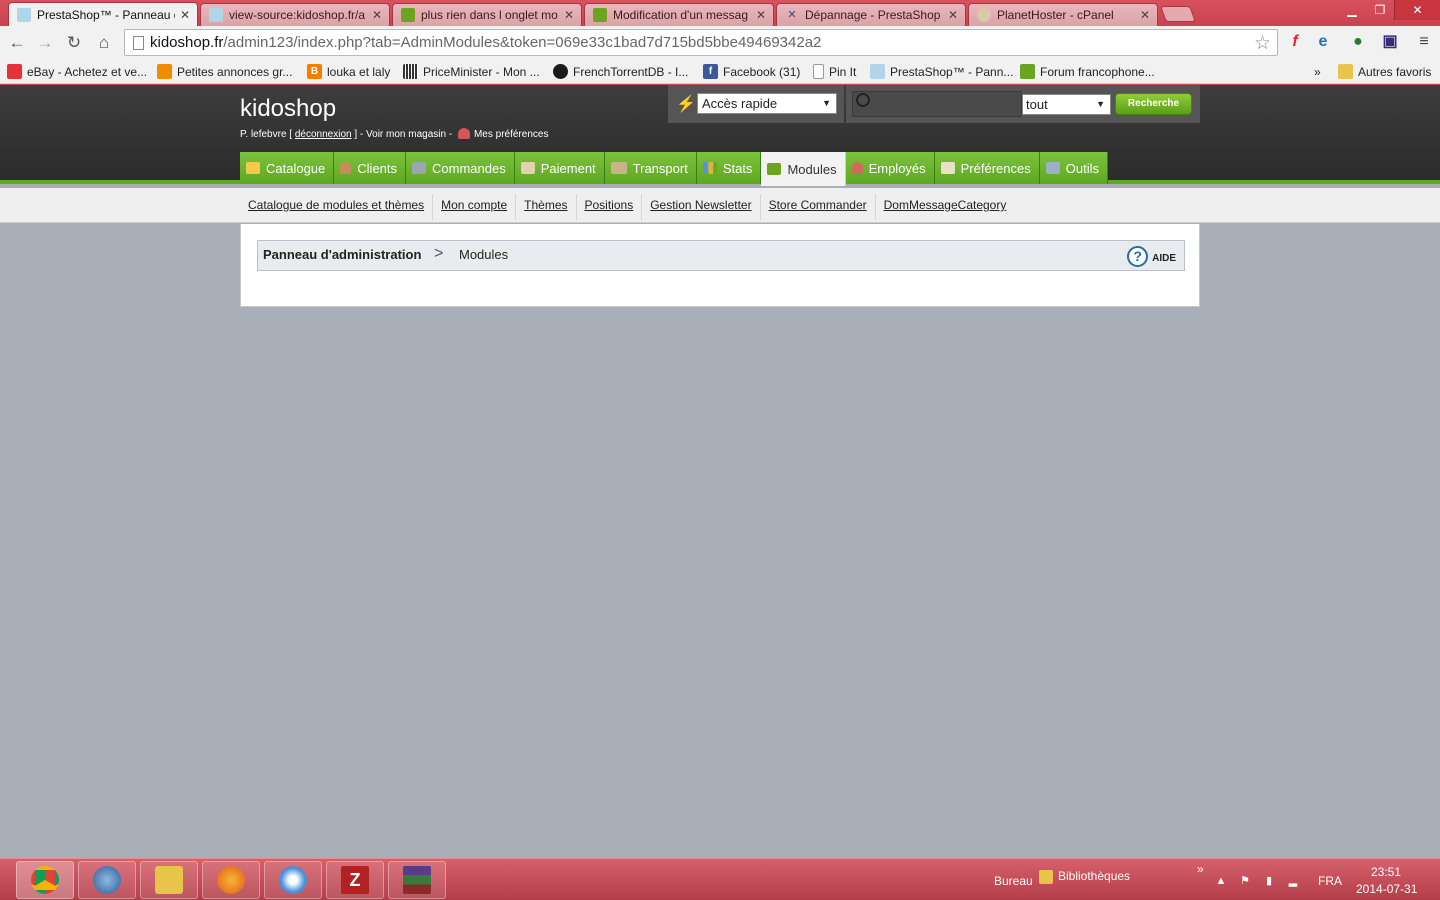 The height and width of the screenshot is (900, 1440). I want to click on back-arrow-icon: ←, so click(17, 43).